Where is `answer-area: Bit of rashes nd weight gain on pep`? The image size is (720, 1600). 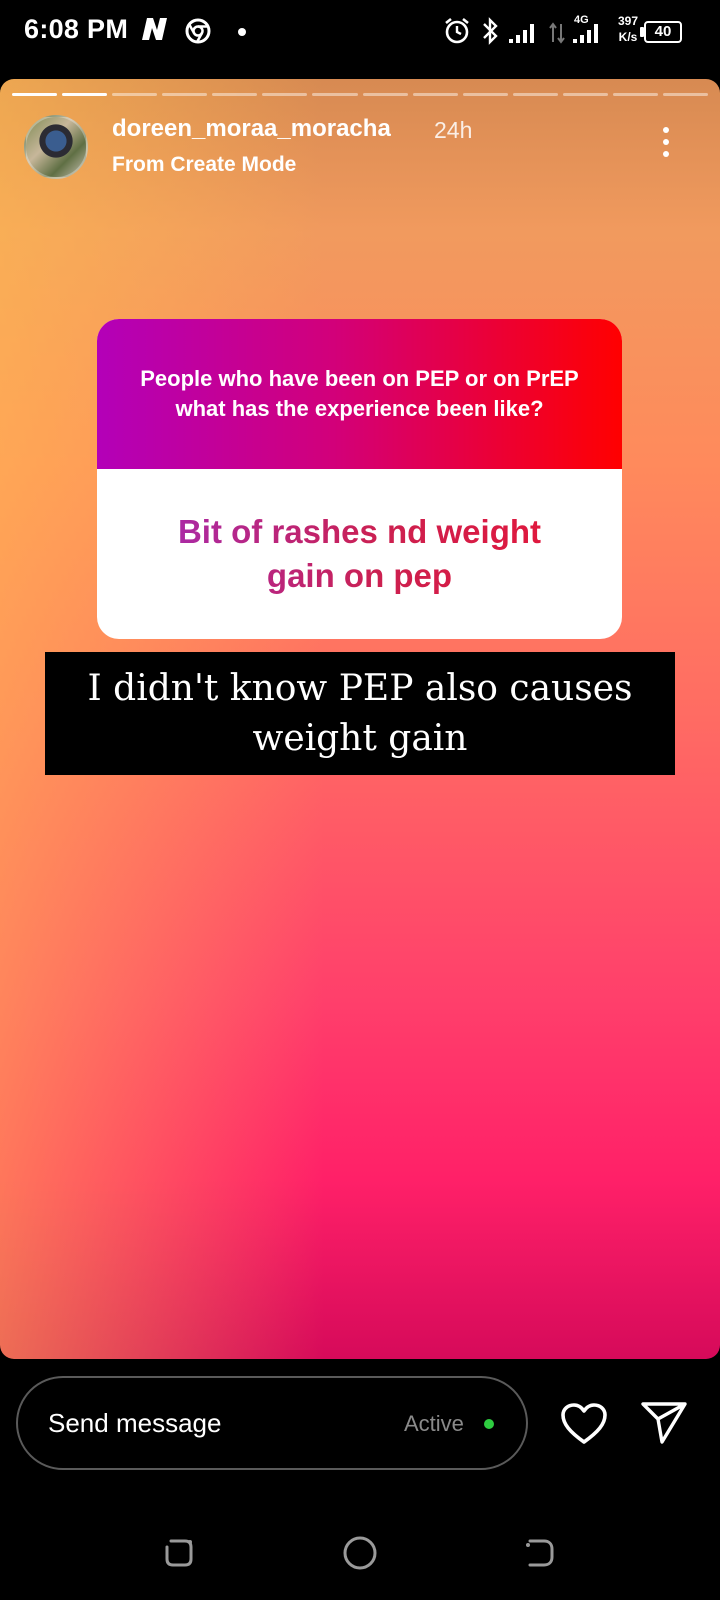 answer-area: Bit of rashes nd weight gain on pep is located at coordinates (359, 554).